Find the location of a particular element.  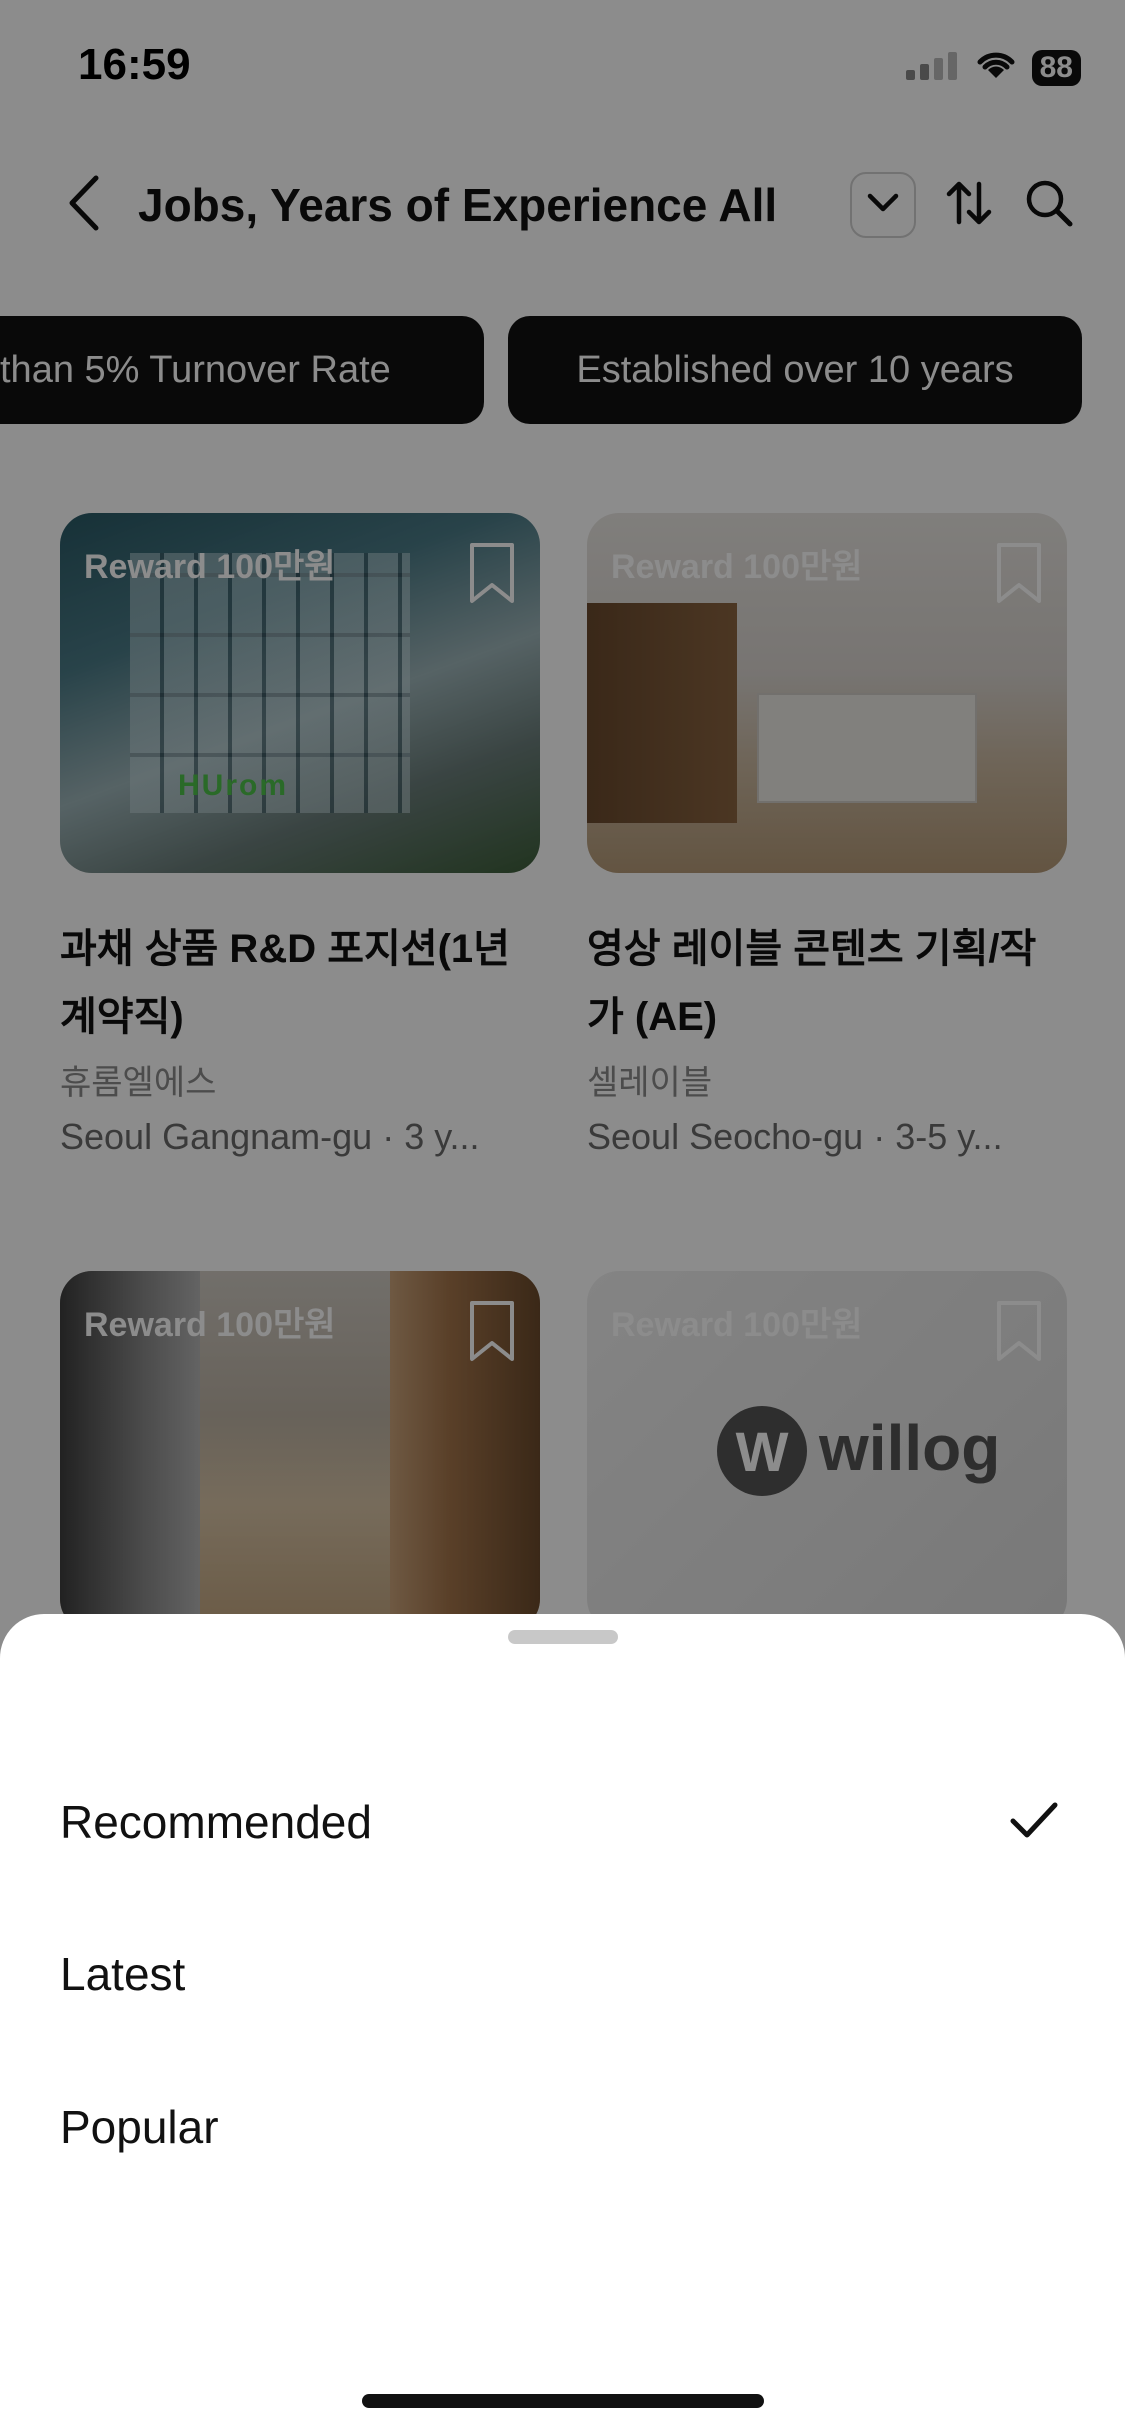

sort-option-label: Recommended is located at coordinates (216, 1822).